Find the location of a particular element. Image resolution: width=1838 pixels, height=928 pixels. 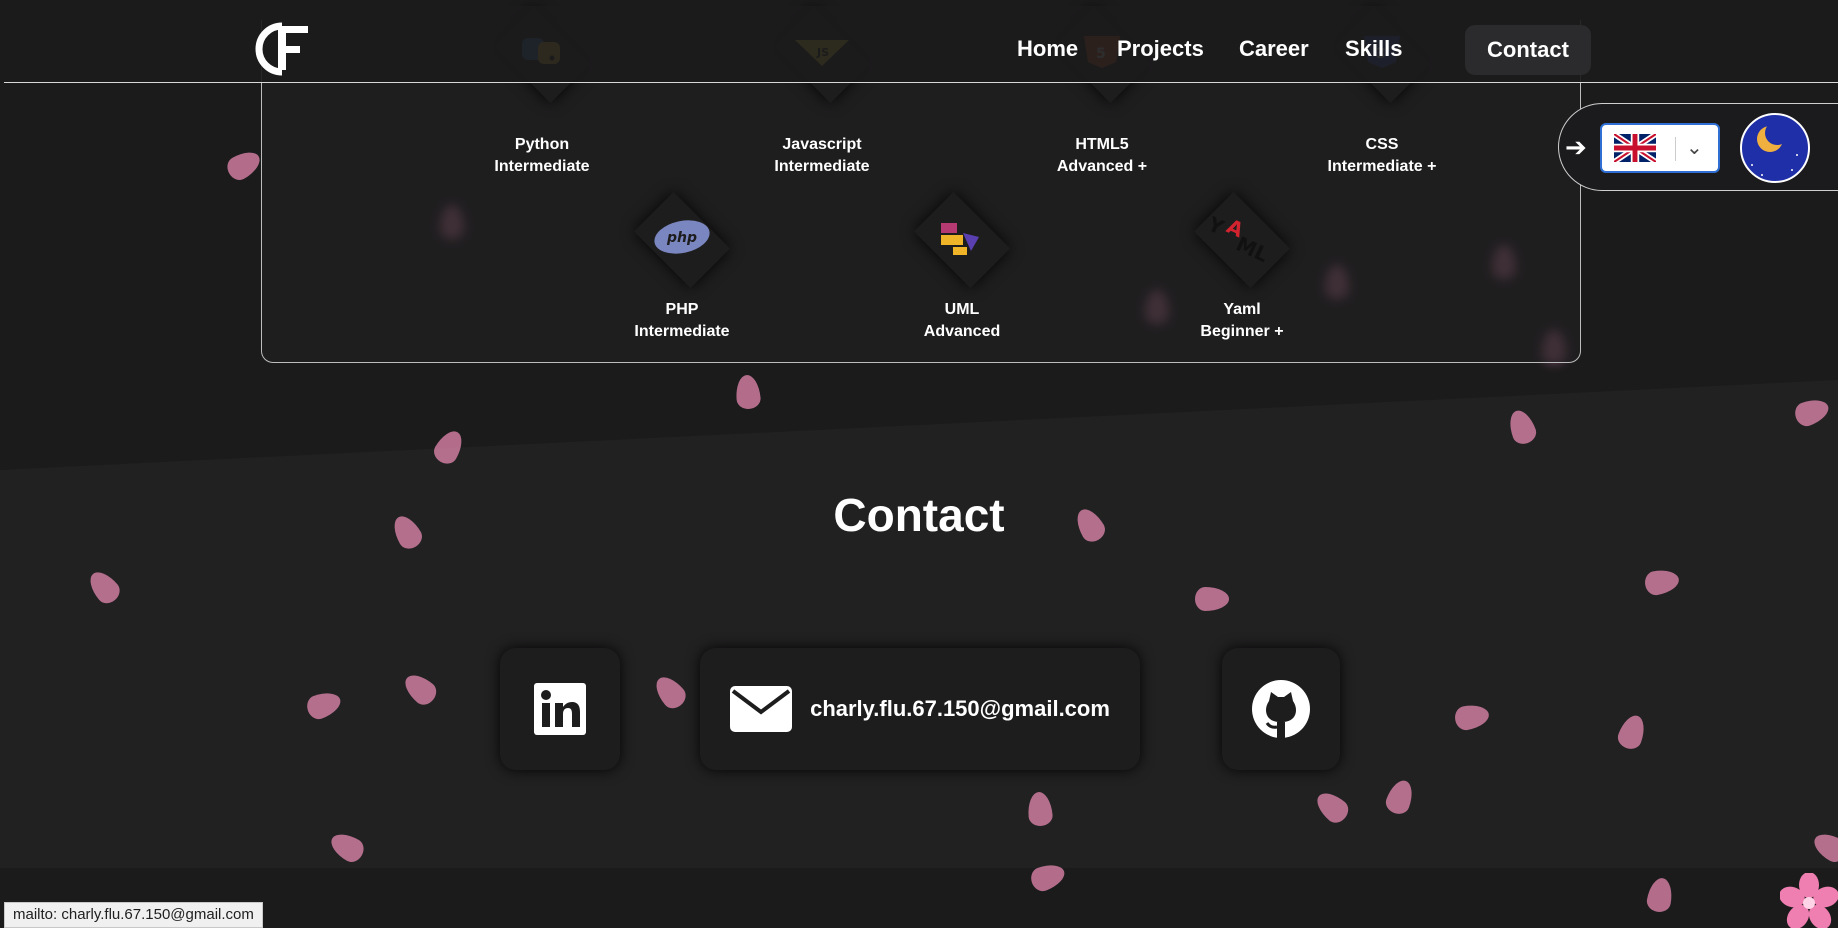

navbar: Home Projects Career Skills Contact is located at coordinates (921, 44).